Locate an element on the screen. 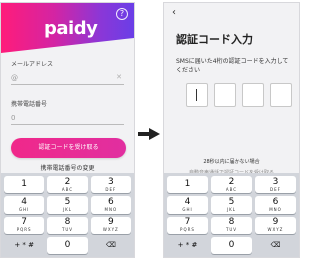  login-form: メールアドレス @ ✕ 携帯電話番号 0 is located at coordinates (67, 92).